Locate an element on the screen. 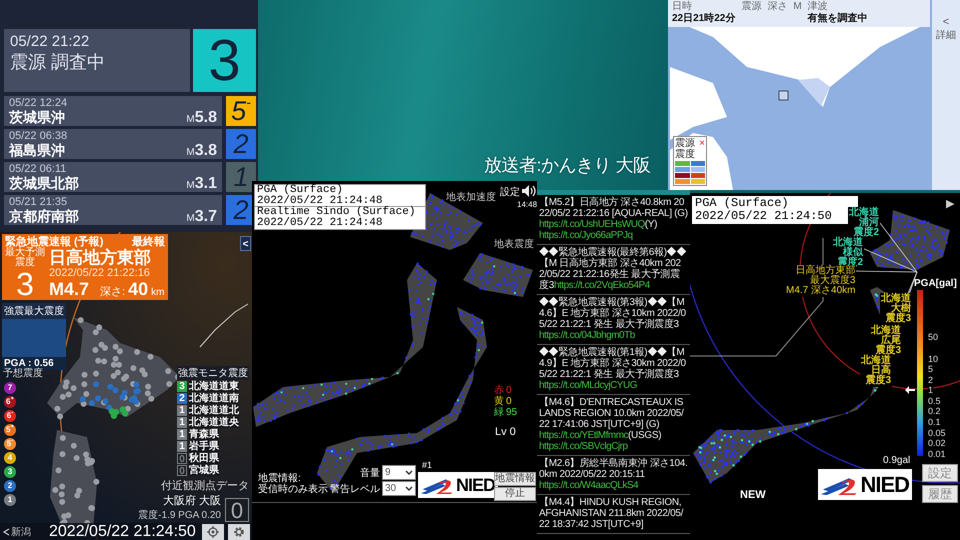 The height and width of the screenshot is (540, 960). source-tag: #1 is located at coordinates (427, 465).